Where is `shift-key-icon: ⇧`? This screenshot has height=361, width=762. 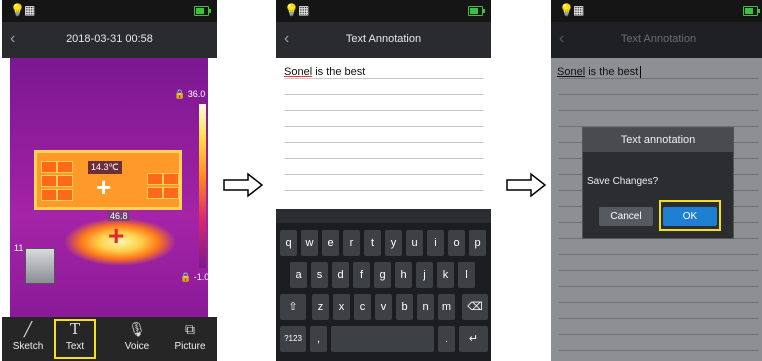
shift-key-icon: ⇧ is located at coordinates (293, 307).